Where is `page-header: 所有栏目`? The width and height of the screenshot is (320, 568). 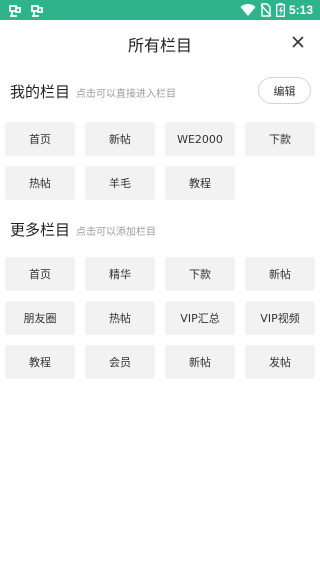
page-header: 所有栏目 is located at coordinates (160, 43).